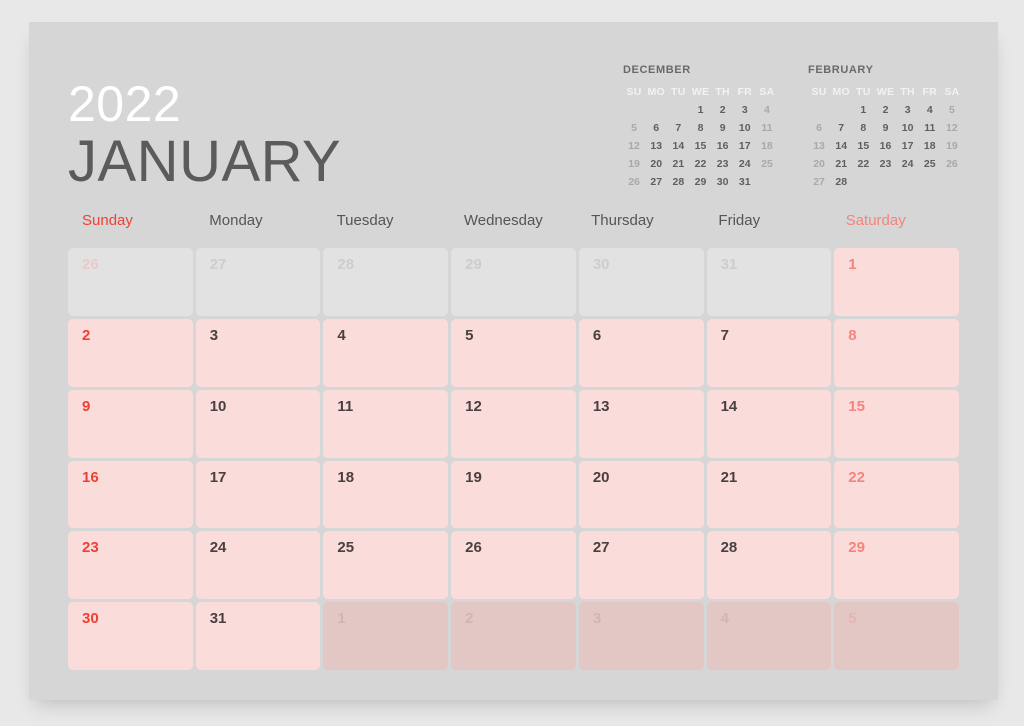  What do you see at coordinates (130, 423) in the screenshot?
I see `day-cell: 9` at bounding box center [130, 423].